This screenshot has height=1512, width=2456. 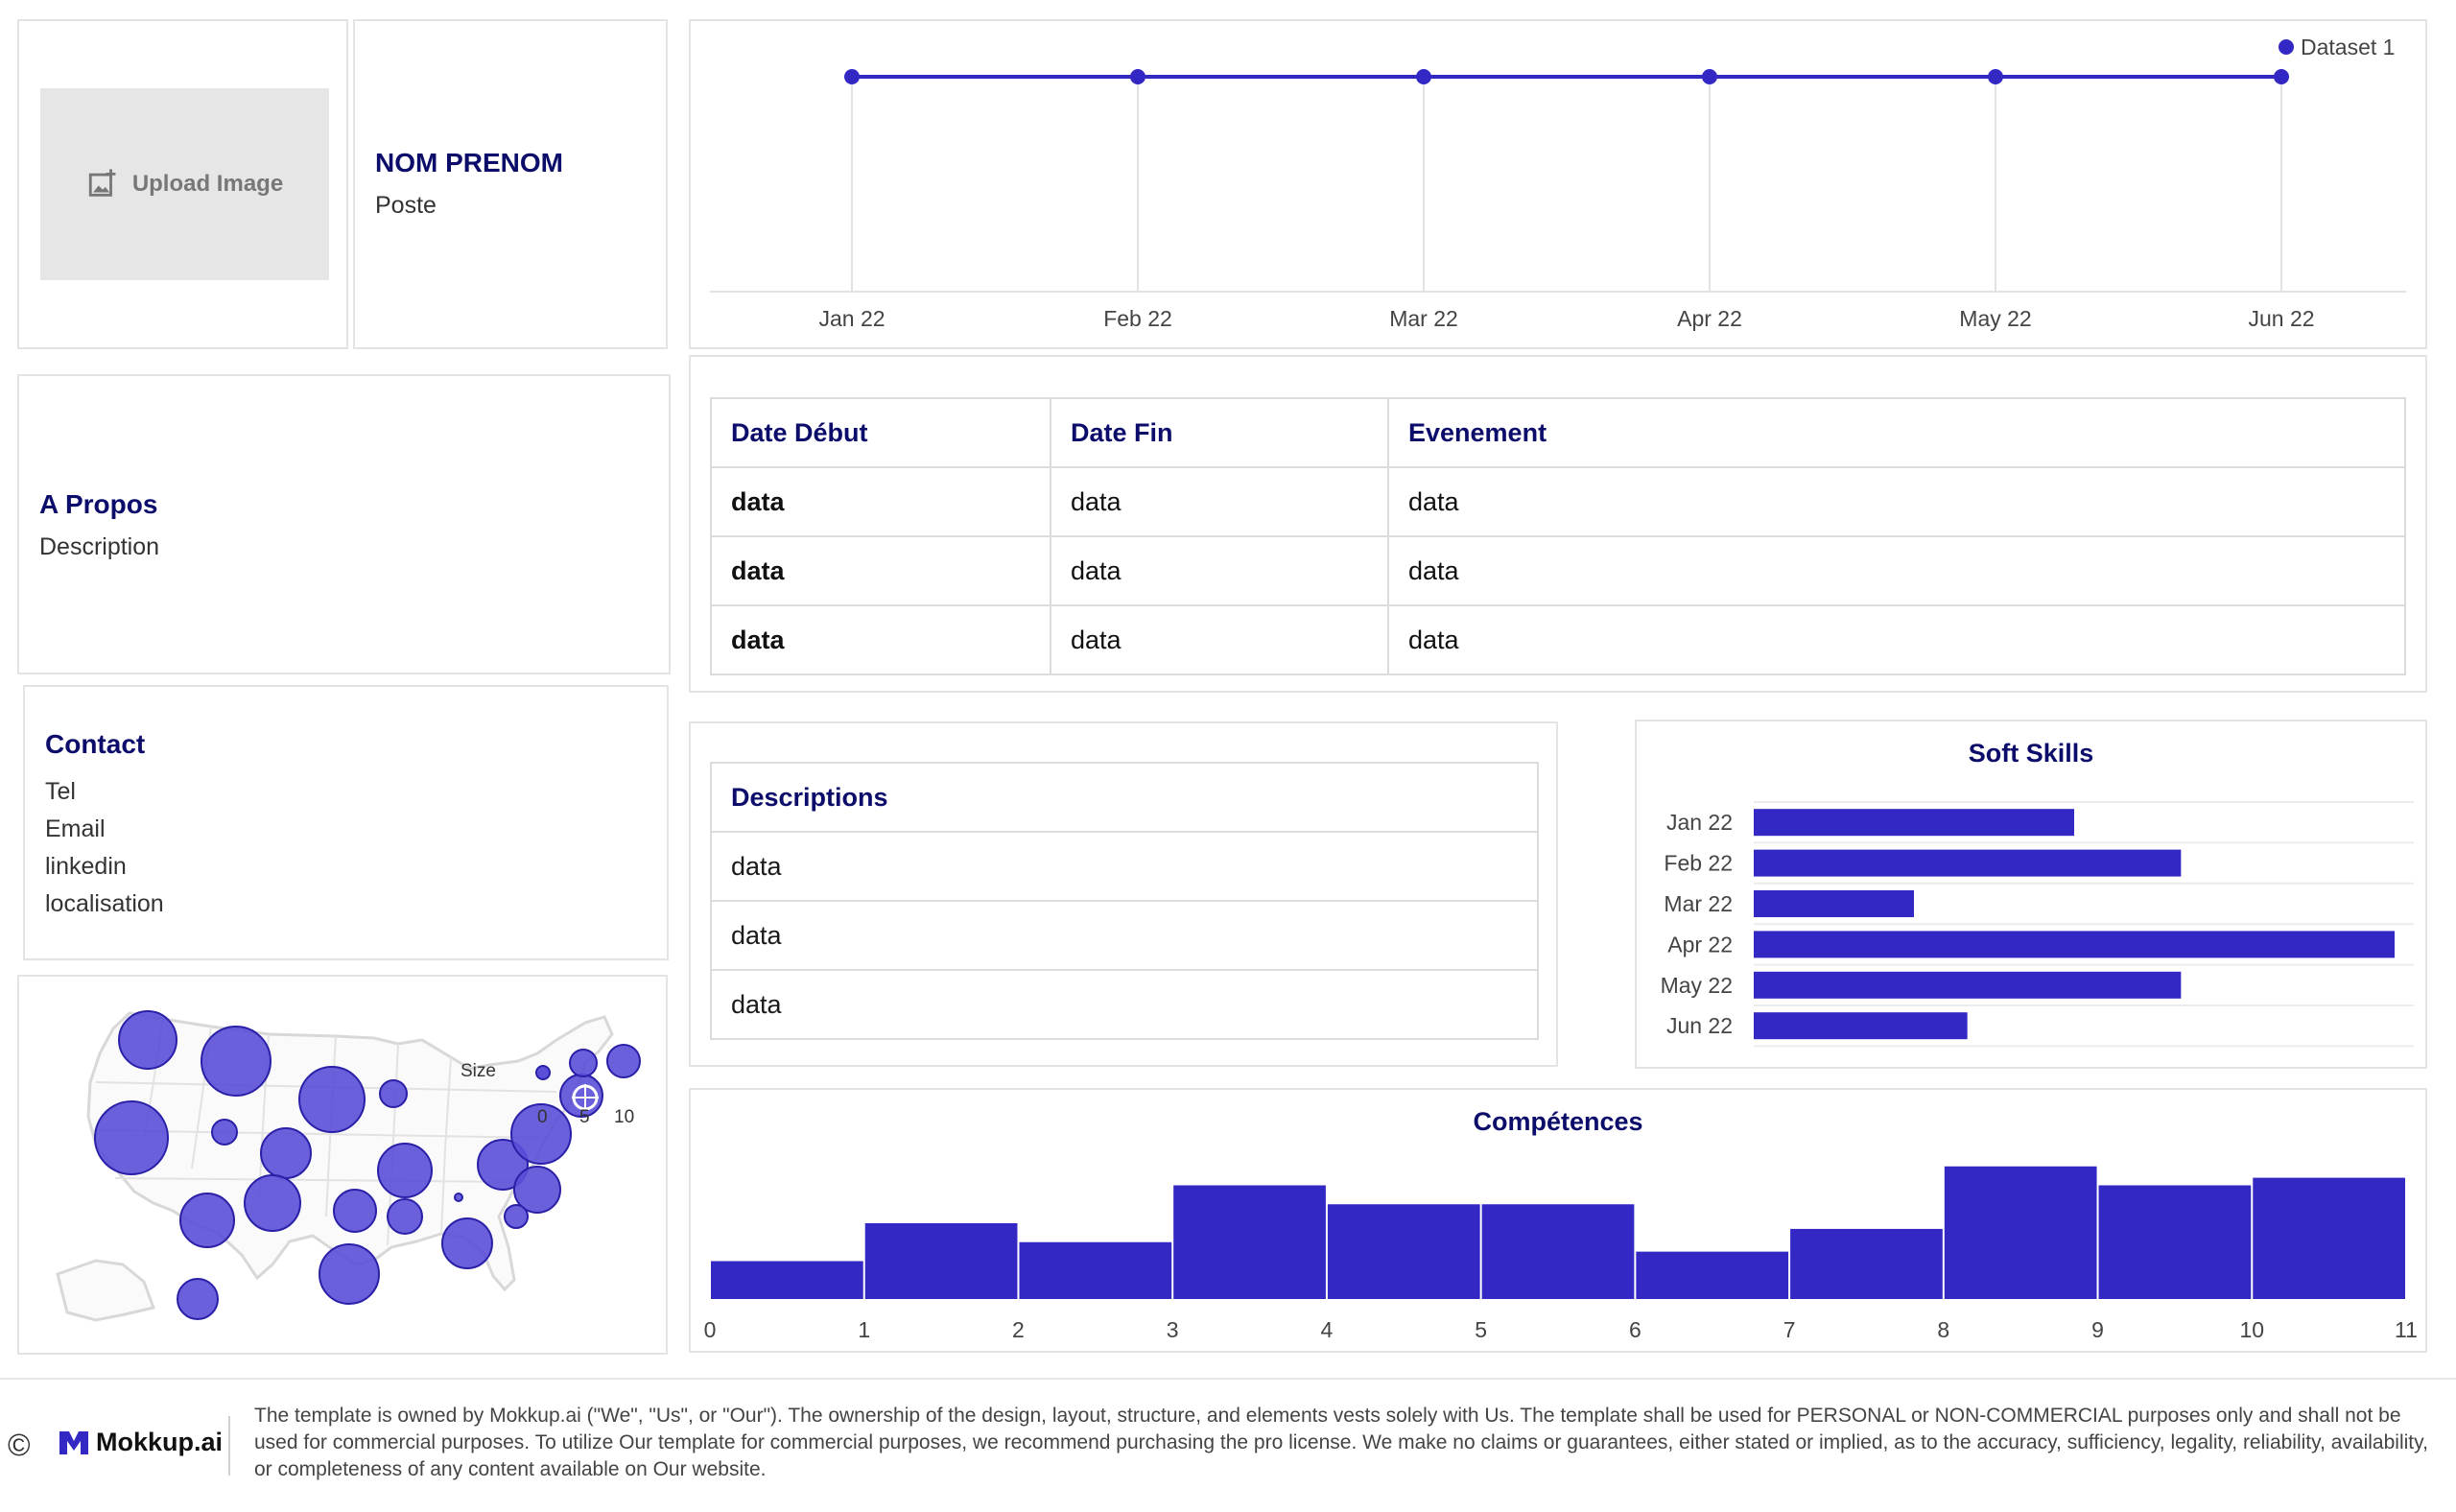 I want to click on competences-card: Compétences 0 1 2 3 4 5 6 7 8 9 10 11, so click(x=1558, y=1220).